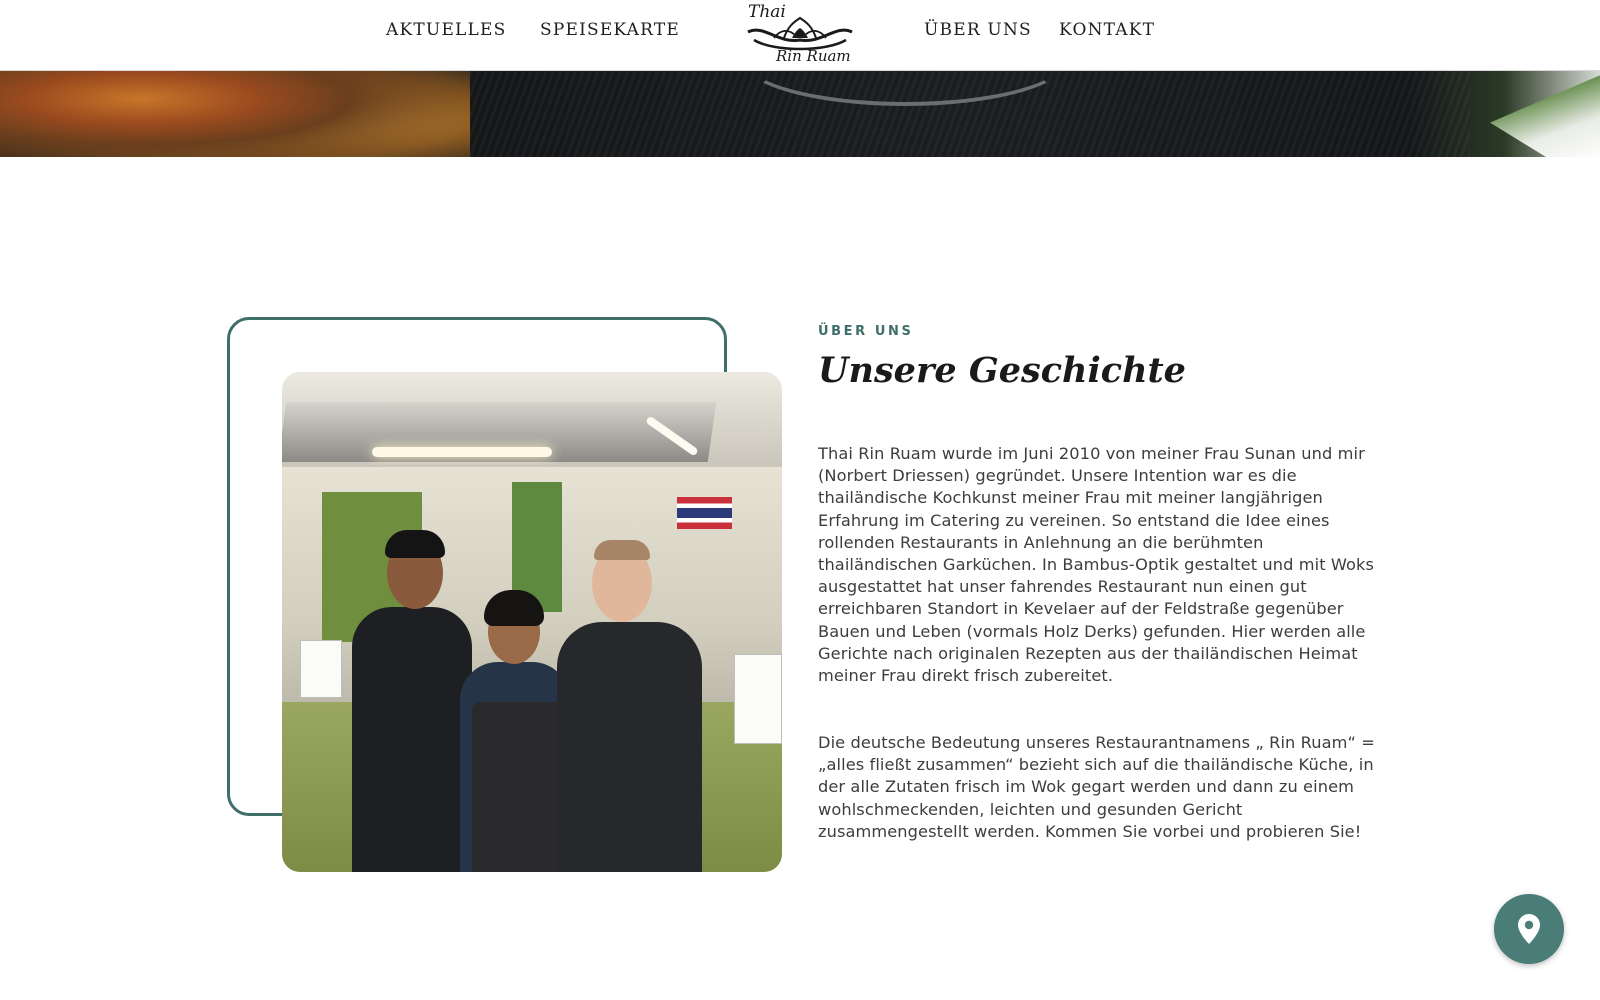 This screenshot has height=1000, width=1600. I want to click on hero-food-dish, so click(235, 114).